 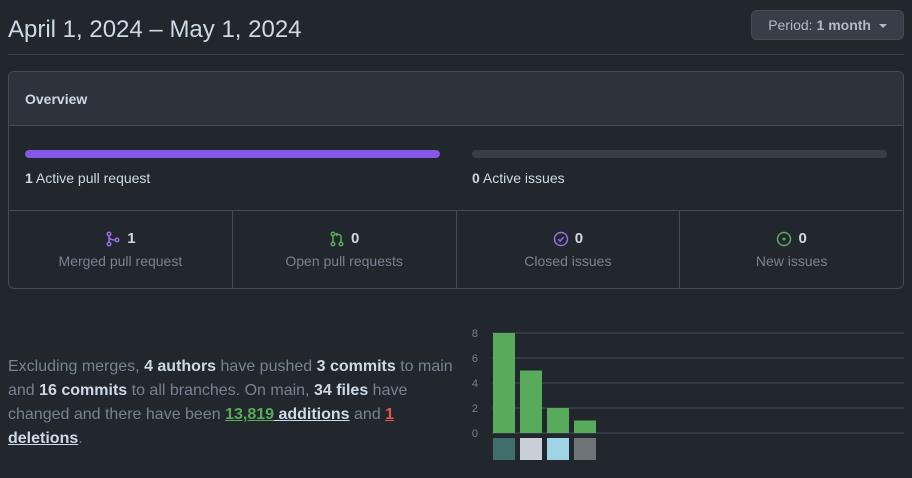 What do you see at coordinates (266, 366) in the screenshot?
I see `summary-text-2: have pushed` at bounding box center [266, 366].